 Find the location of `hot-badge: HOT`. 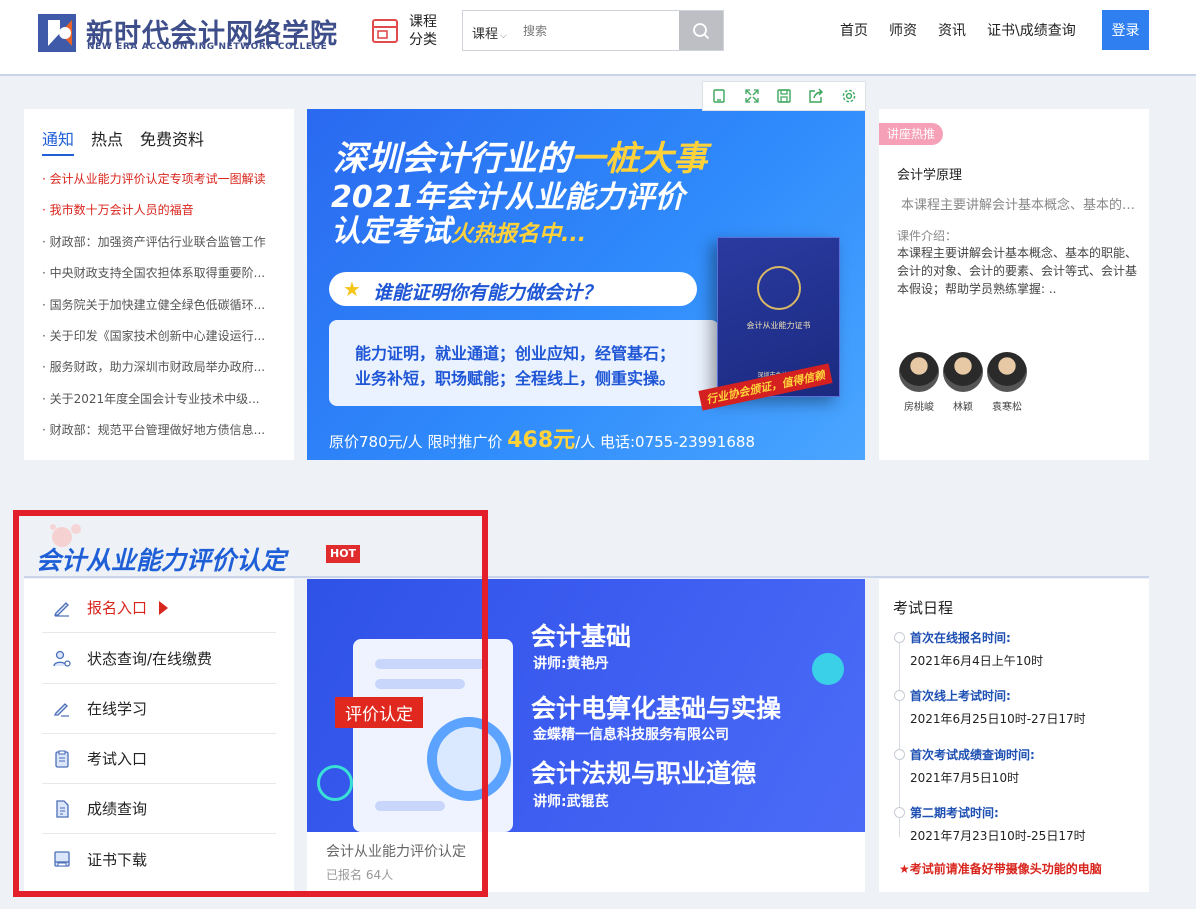

hot-badge: HOT is located at coordinates (343, 554).